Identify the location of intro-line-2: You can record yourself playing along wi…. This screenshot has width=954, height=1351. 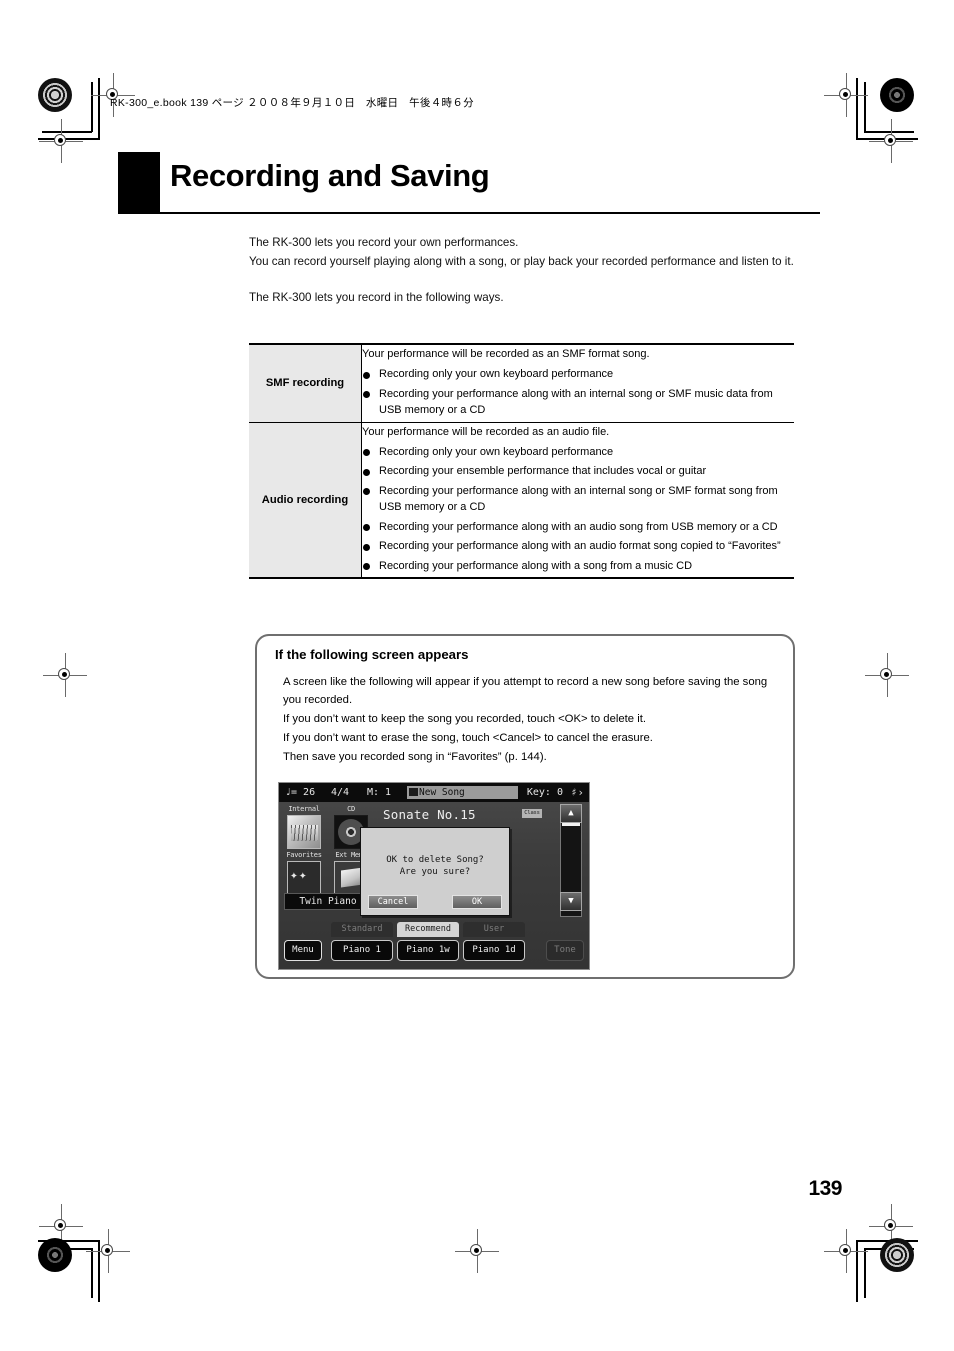
(521, 261).